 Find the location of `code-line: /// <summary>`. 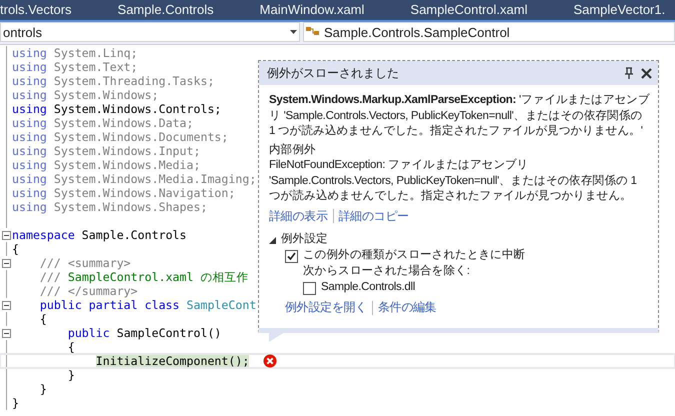

code-line: /// <summary> is located at coordinates (84, 263).